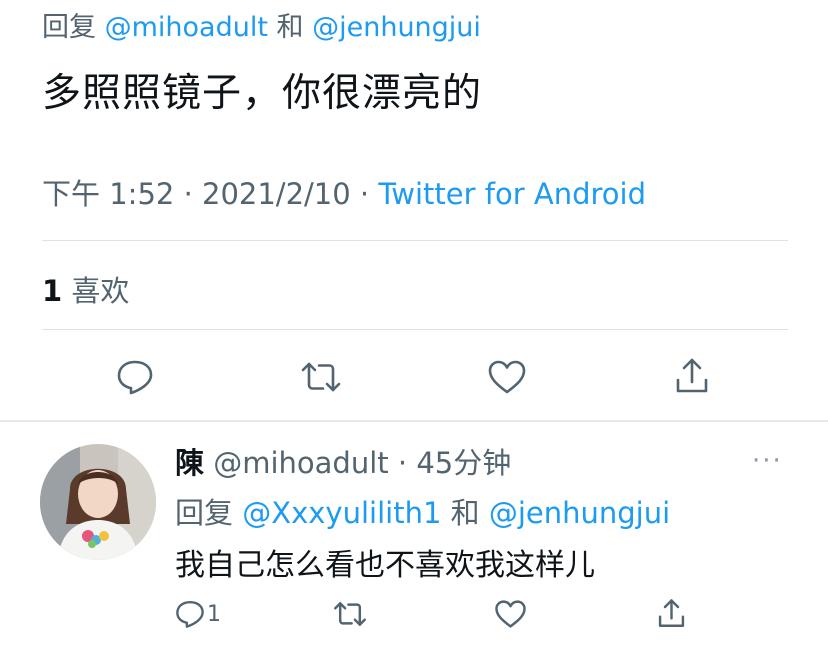 The height and width of the screenshot is (652, 828). I want to click on mention-link: @Xxxyulilith1, so click(341, 513).